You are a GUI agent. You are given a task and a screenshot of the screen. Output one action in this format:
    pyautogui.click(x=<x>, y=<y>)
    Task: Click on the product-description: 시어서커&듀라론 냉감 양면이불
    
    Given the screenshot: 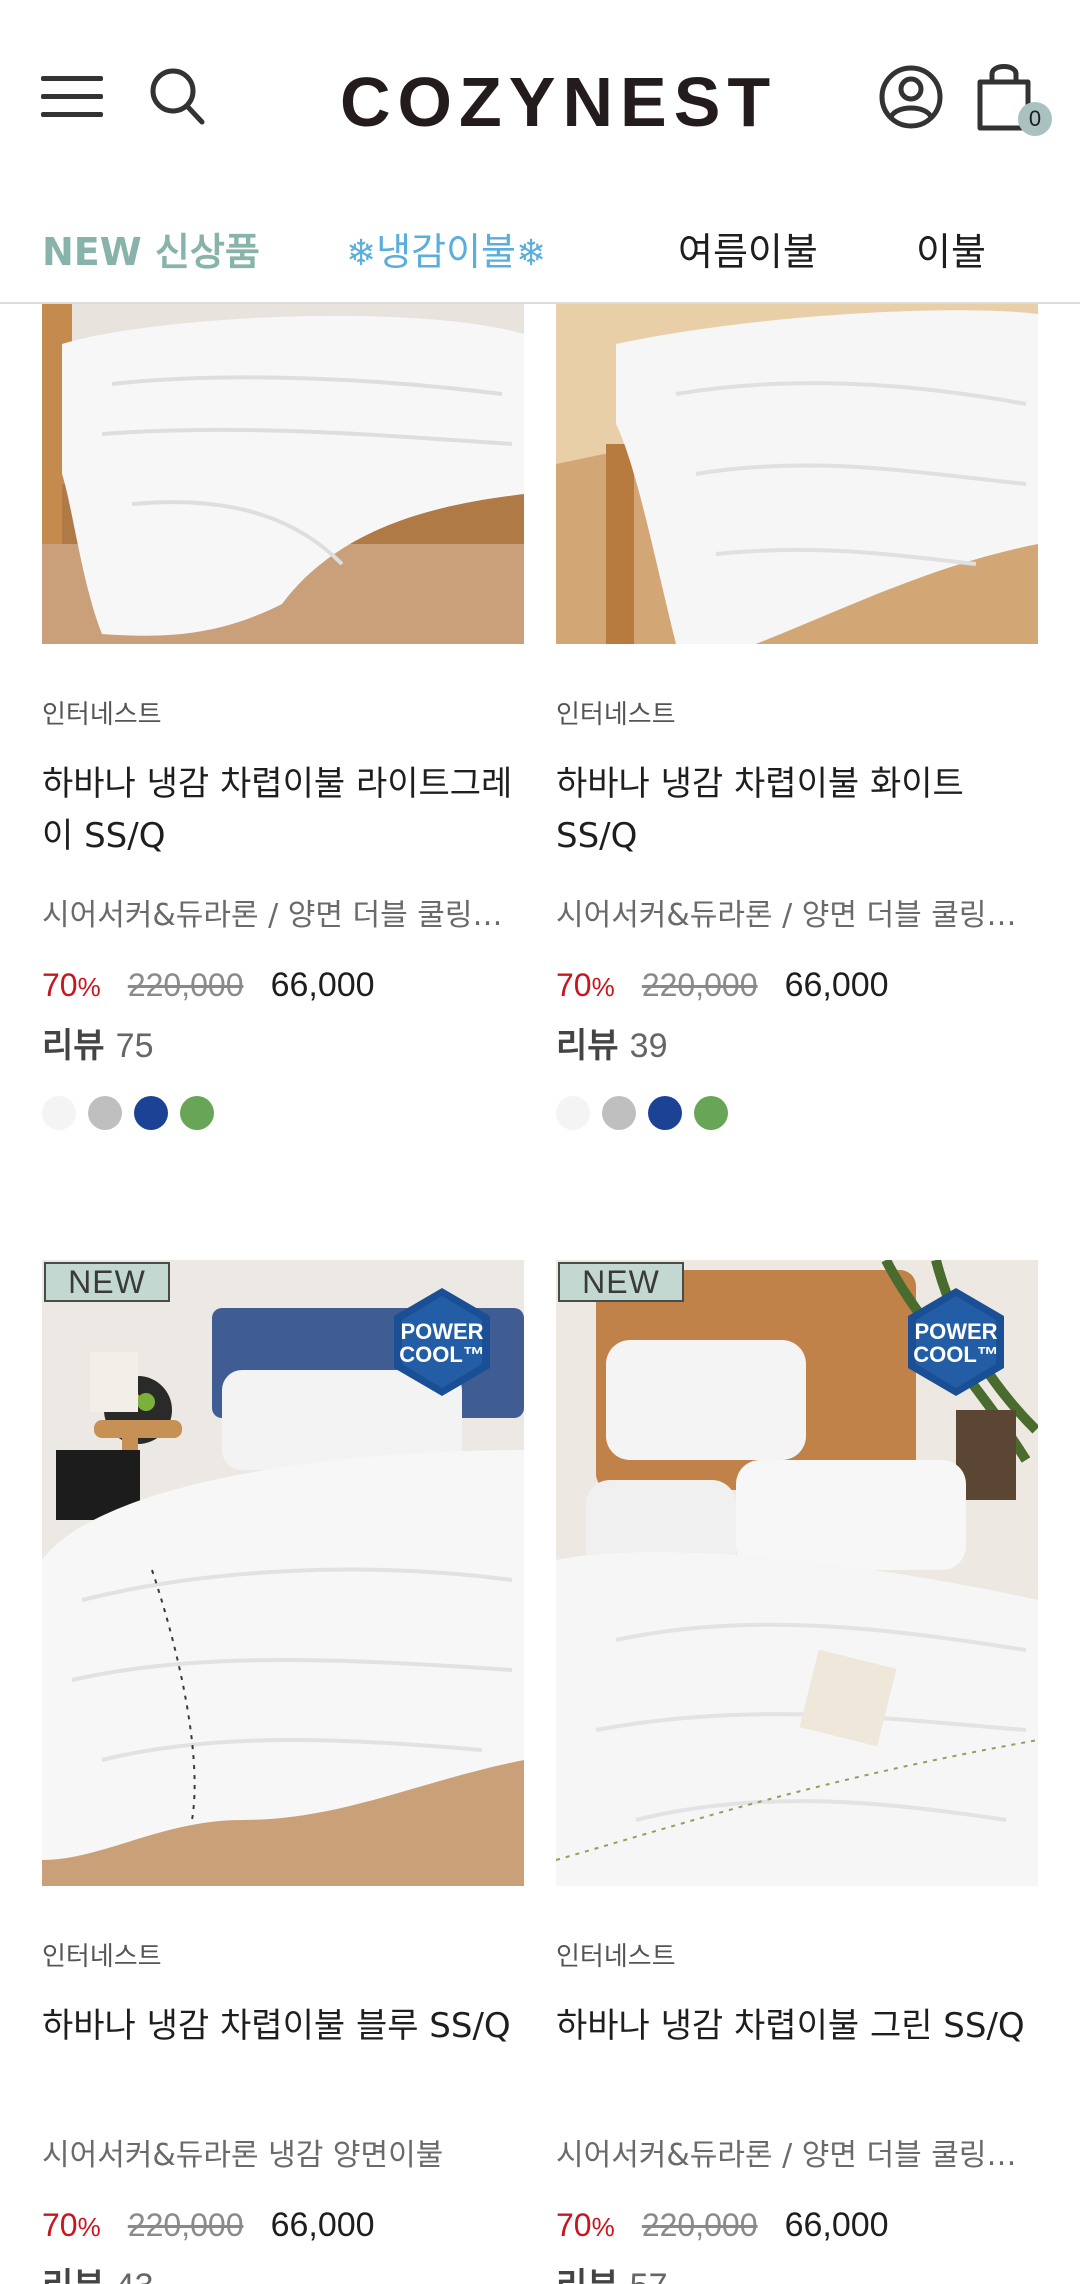 What is the action you would take?
    pyautogui.click(x=243, y=2155)
    